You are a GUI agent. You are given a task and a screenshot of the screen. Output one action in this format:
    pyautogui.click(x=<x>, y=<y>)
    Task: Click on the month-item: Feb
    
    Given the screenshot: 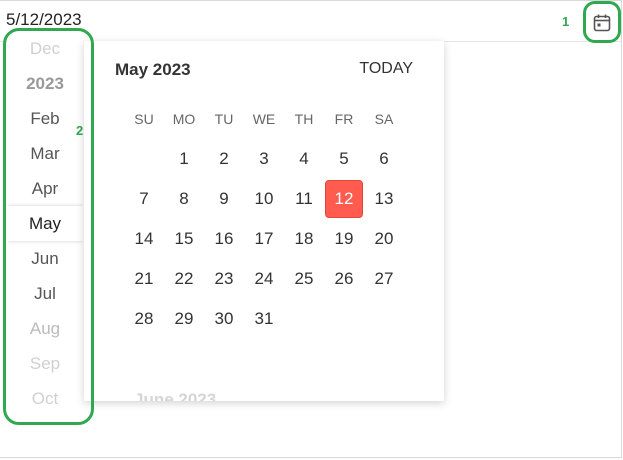 What is the action you would take?
    pyautogui.click(x=45, y=118)
    